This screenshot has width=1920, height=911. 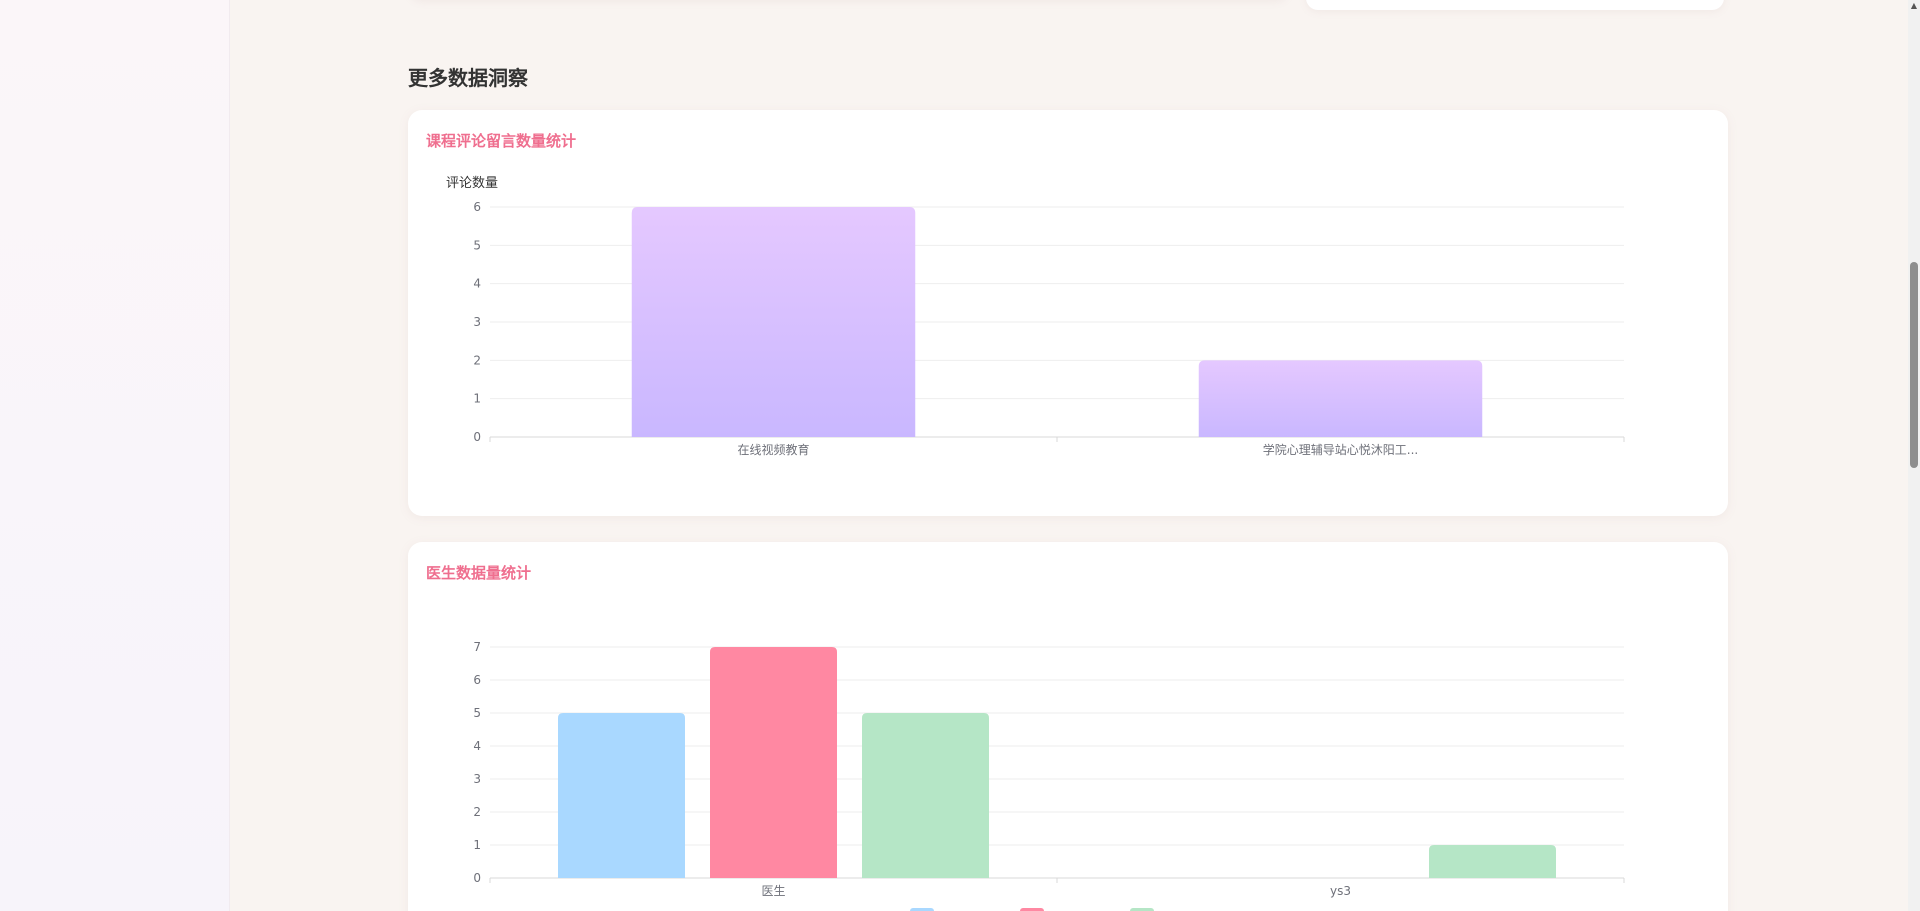 What do you see at coordinates (477, 680) in the screenshot?
I see `doctor-y-tick-label: 6` at bounding box center [477, 680].